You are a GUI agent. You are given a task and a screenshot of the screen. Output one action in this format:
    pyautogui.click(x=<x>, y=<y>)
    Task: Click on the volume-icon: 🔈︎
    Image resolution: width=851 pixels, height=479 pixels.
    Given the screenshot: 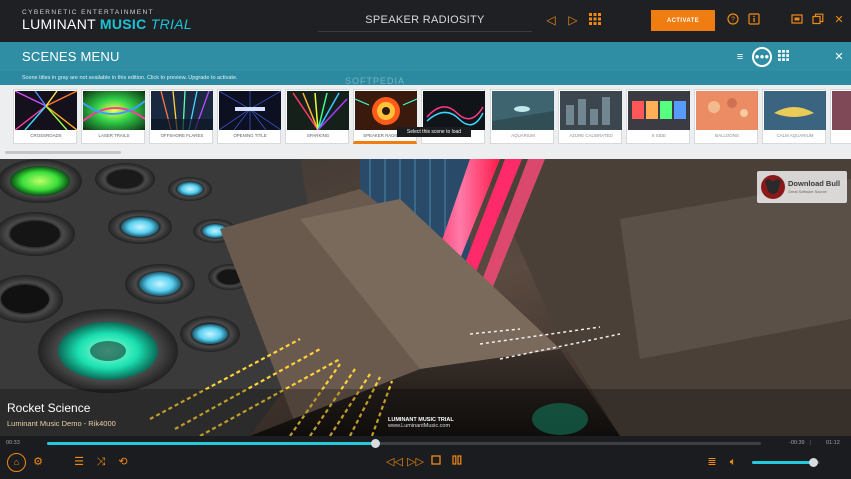 What is the action you would take?
    pyautogui.click(x=733, y=462)
    